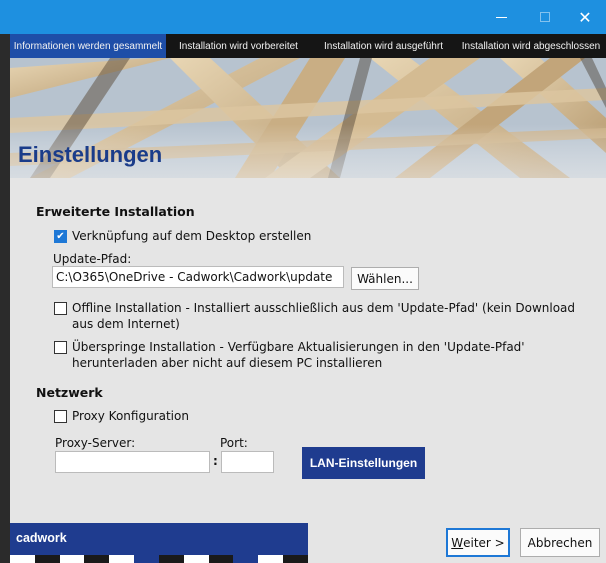 The width and height of the screenshot is (606, 563). I want to click on maximize-icon, so click(545, 17).